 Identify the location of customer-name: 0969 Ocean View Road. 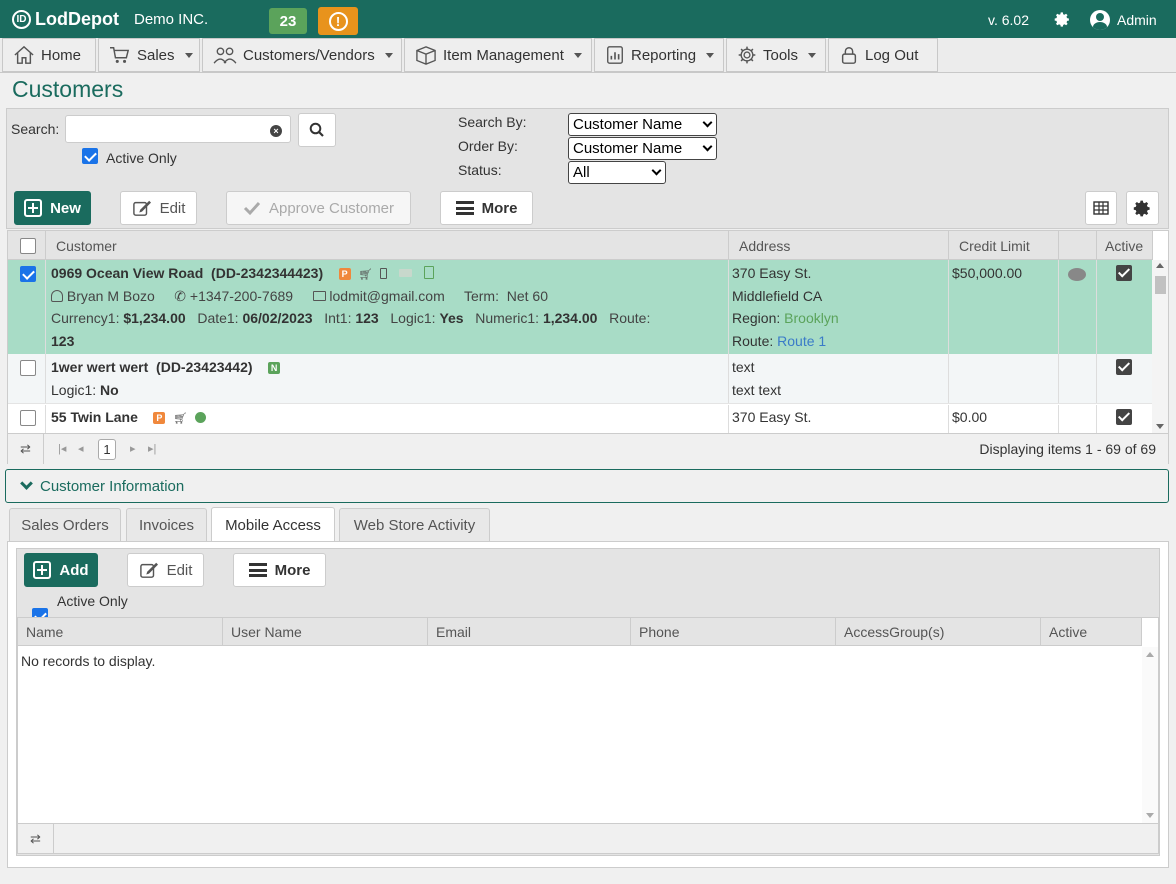
(127, 273).